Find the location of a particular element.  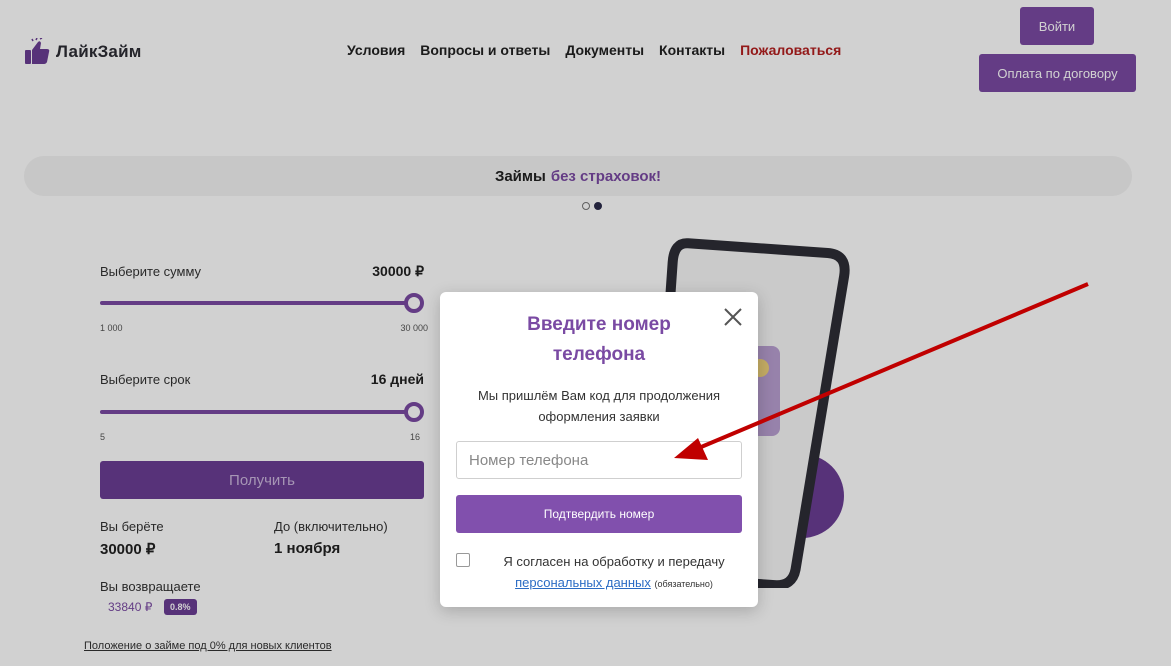

consent-note: (обязательно) is located at coordinates (683, 584).